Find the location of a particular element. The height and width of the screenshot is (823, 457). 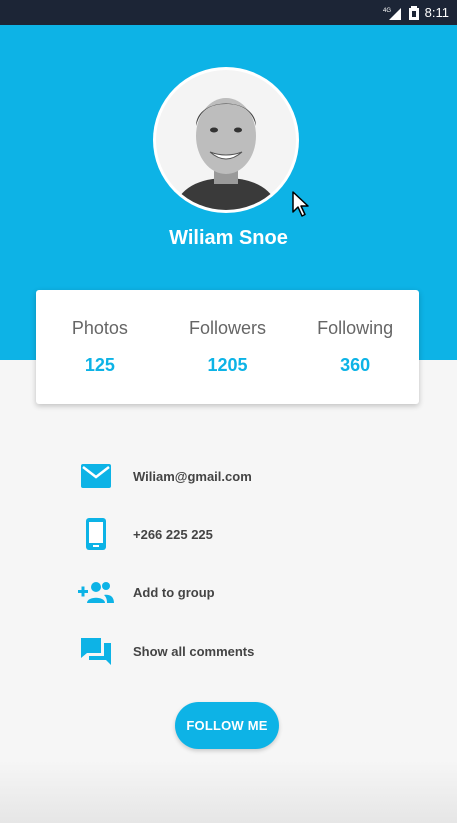

stat-label: Photos is located at coordinates (99, 328).